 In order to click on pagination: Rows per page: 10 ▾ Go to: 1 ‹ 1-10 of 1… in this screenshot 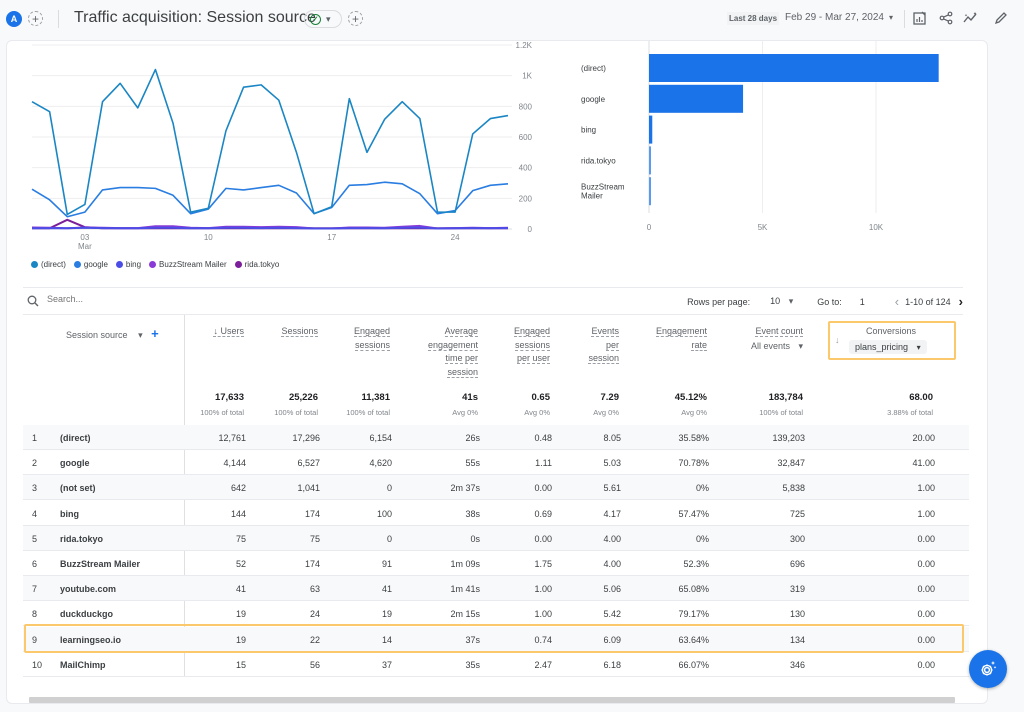, I will do `click(825, 301)`.